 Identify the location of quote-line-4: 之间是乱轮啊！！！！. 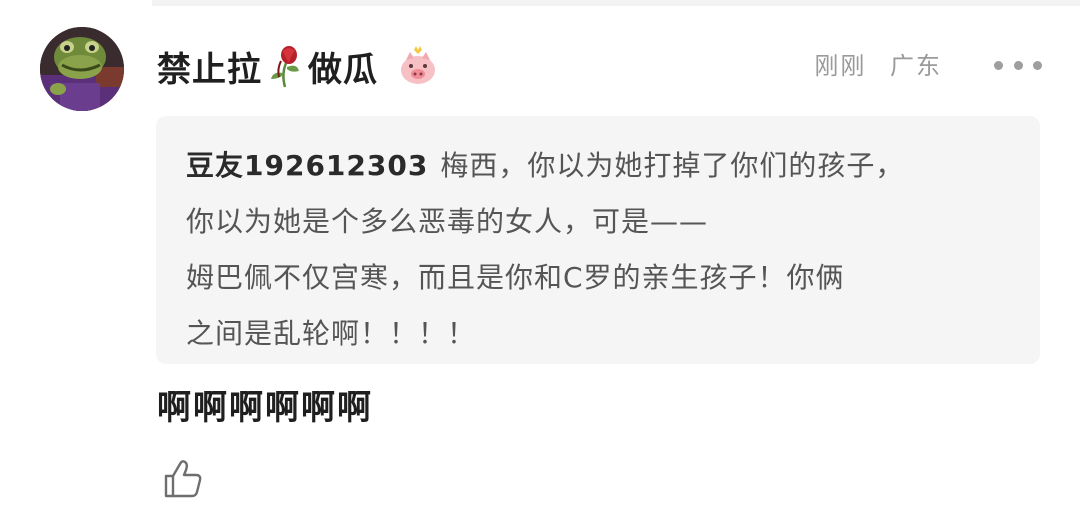
(331, 333).